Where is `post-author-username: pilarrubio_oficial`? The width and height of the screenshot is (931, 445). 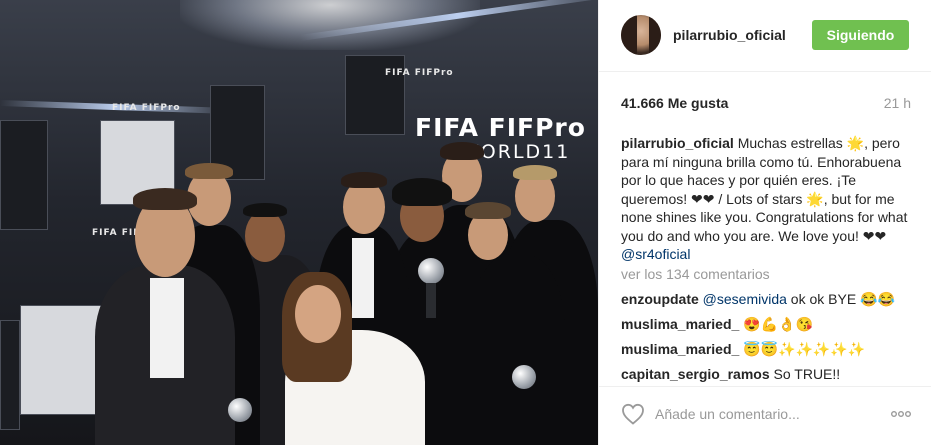
post-author-username: pilarrubio_oficial is located at coordinates (729, 35).